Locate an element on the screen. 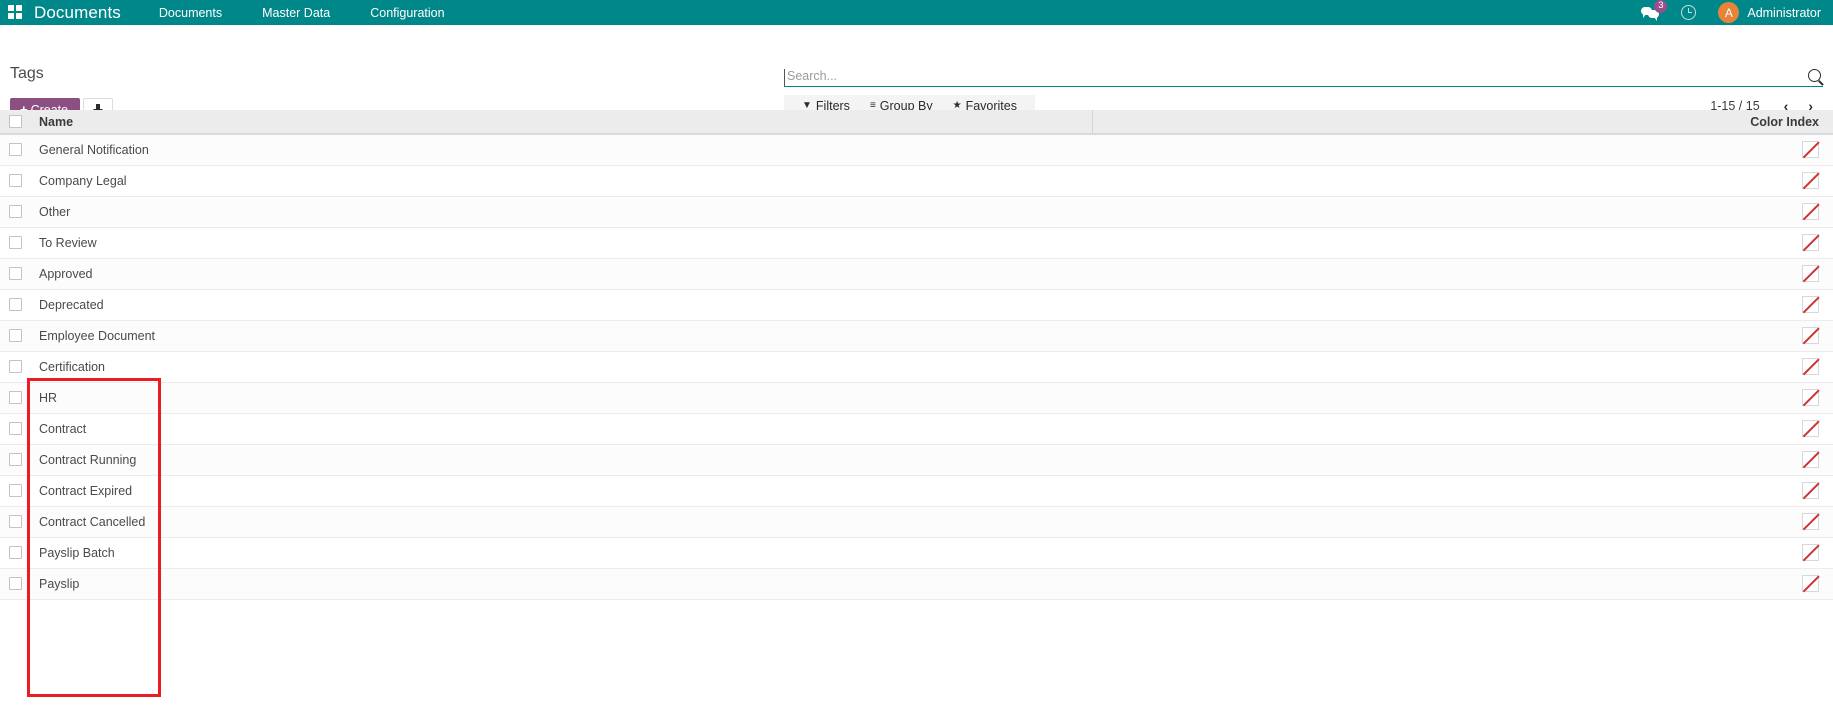 This screenshot has height=708, width=1833. cell-name: Contract Cancelled is located at coordinates (560, 522).